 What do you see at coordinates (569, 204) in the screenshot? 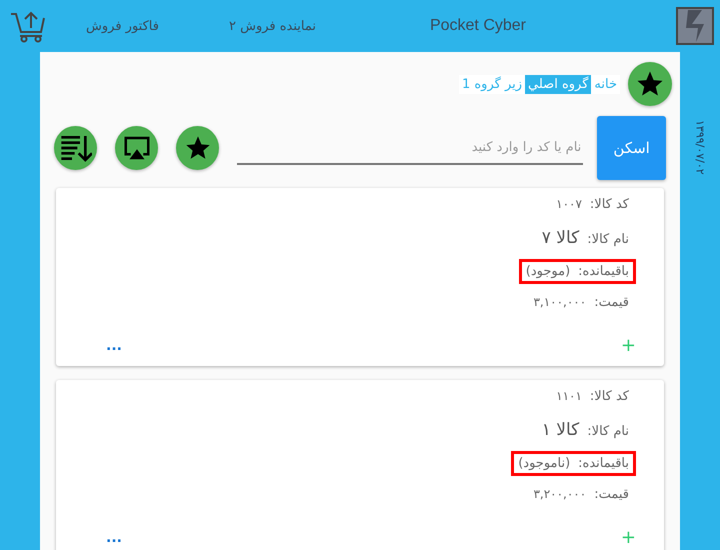
I see `product-code: ۱۰۰۷` at bounding box center [569, 204].